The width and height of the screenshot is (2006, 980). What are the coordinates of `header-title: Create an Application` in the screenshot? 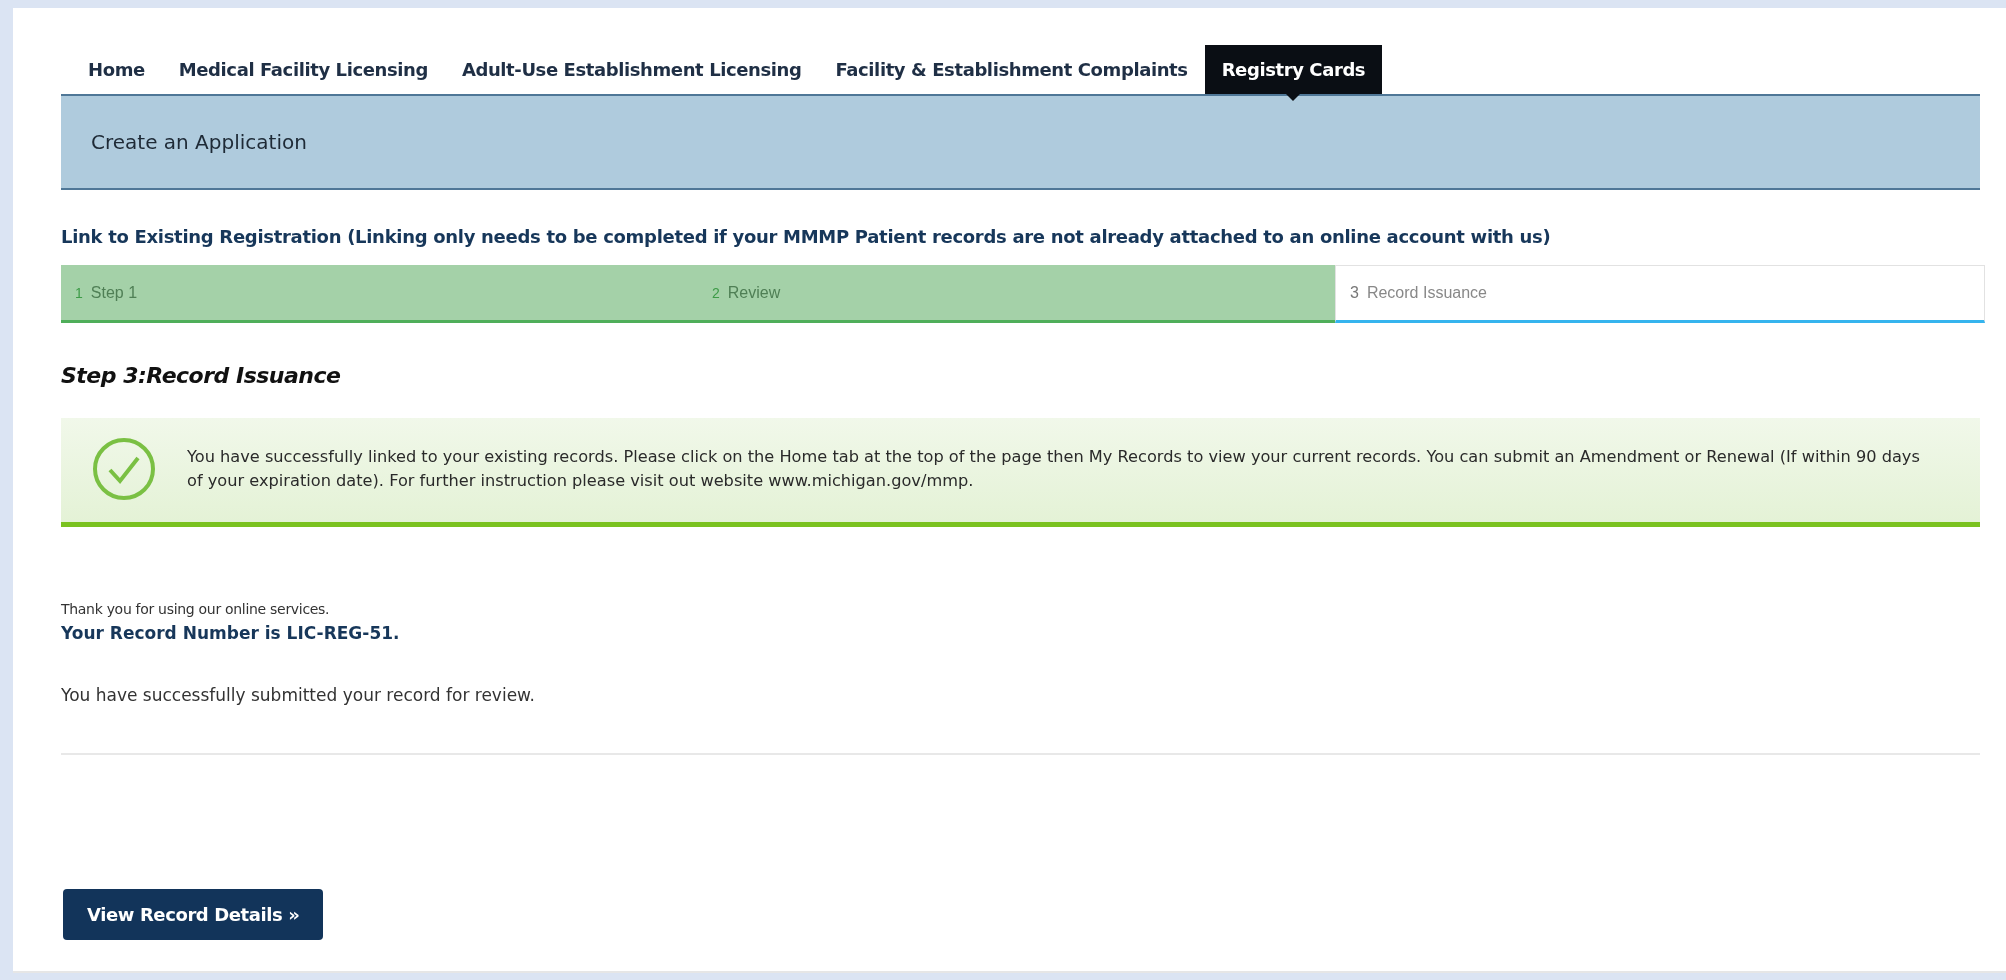 It's located at (199, 142).